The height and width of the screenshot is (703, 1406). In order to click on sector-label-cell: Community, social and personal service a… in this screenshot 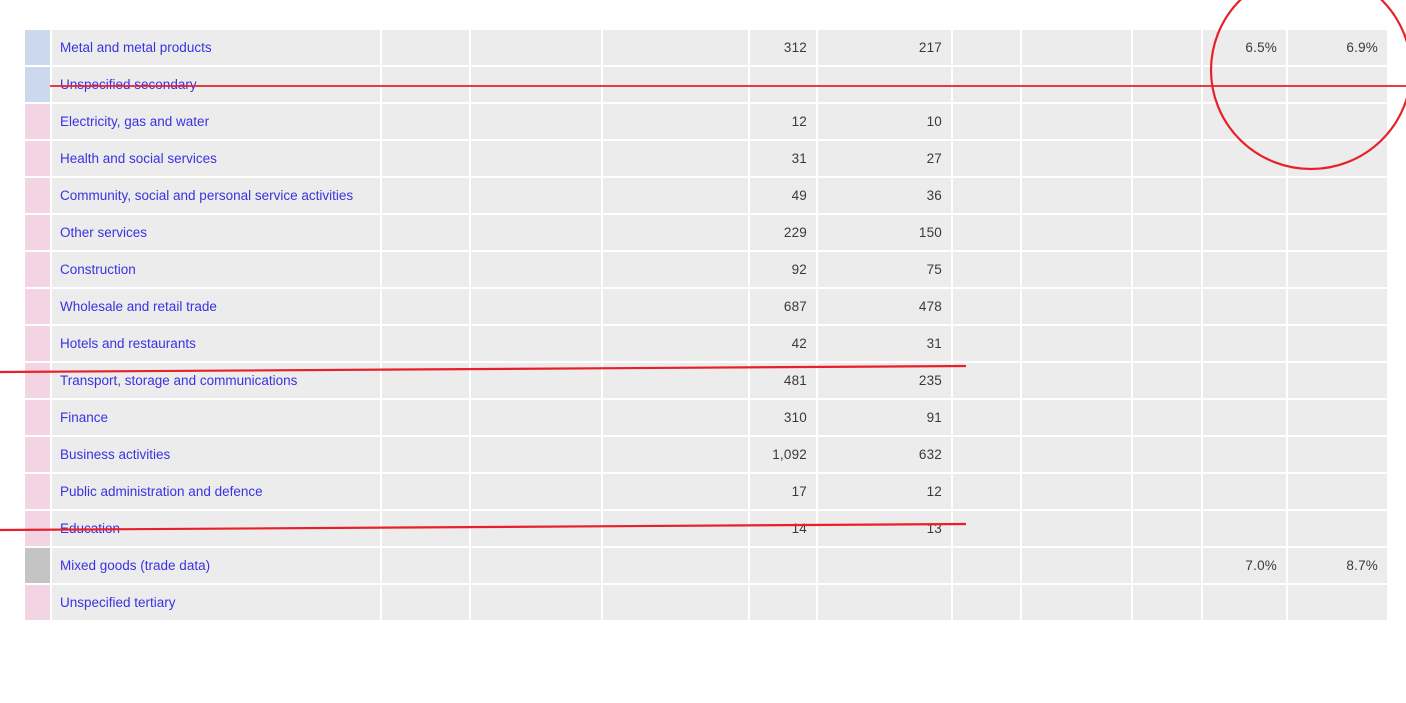, I will do `click(217, 196)`.